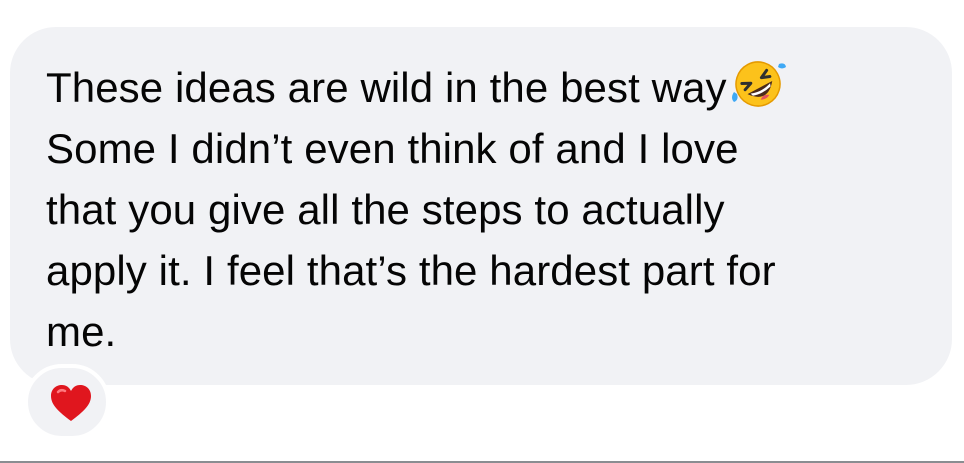 The width and height of the screenshot is (964, 463). I want to click on reaction-pill, so click(67, 402).